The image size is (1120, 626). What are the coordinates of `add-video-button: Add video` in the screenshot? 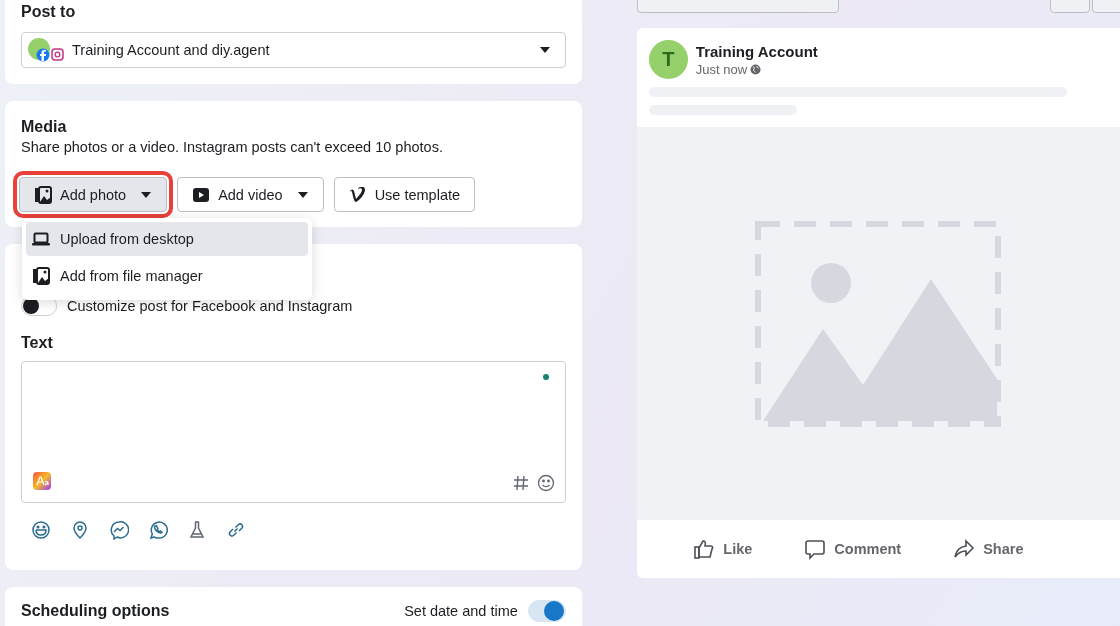 It's located at (250, 194).